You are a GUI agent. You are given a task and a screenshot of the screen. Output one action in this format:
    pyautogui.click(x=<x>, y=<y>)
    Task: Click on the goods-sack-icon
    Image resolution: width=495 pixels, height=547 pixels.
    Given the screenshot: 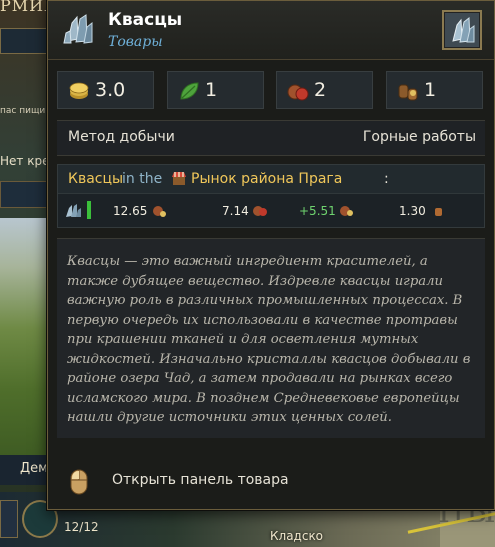 What is the action you would take?
    pyautogui.click(x=298, y=92)
    